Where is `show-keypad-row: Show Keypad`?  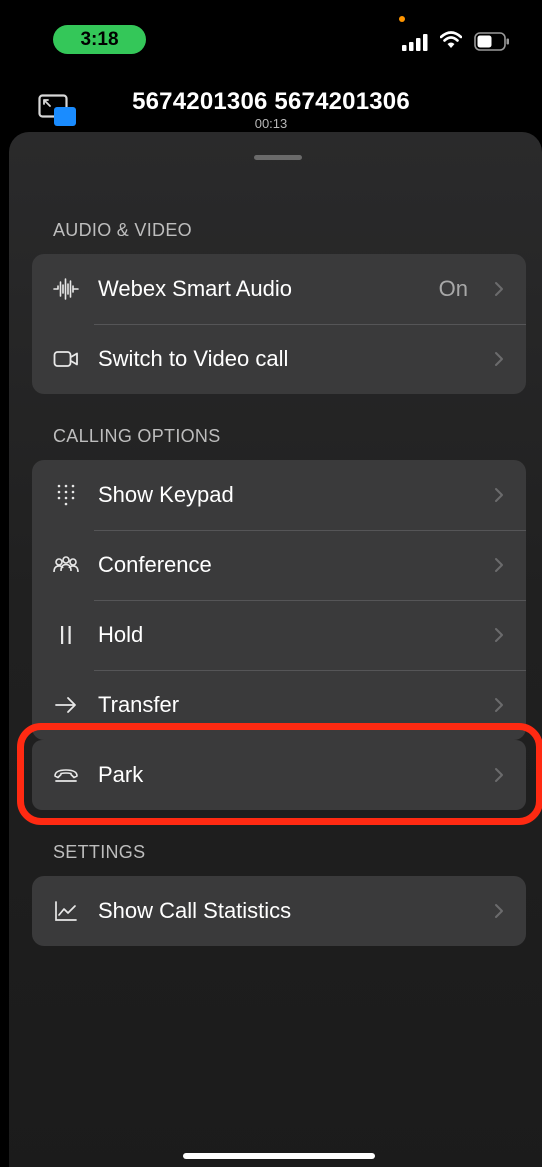 show-keypad-row: Show Keypad is located at coordinates (279, 495).